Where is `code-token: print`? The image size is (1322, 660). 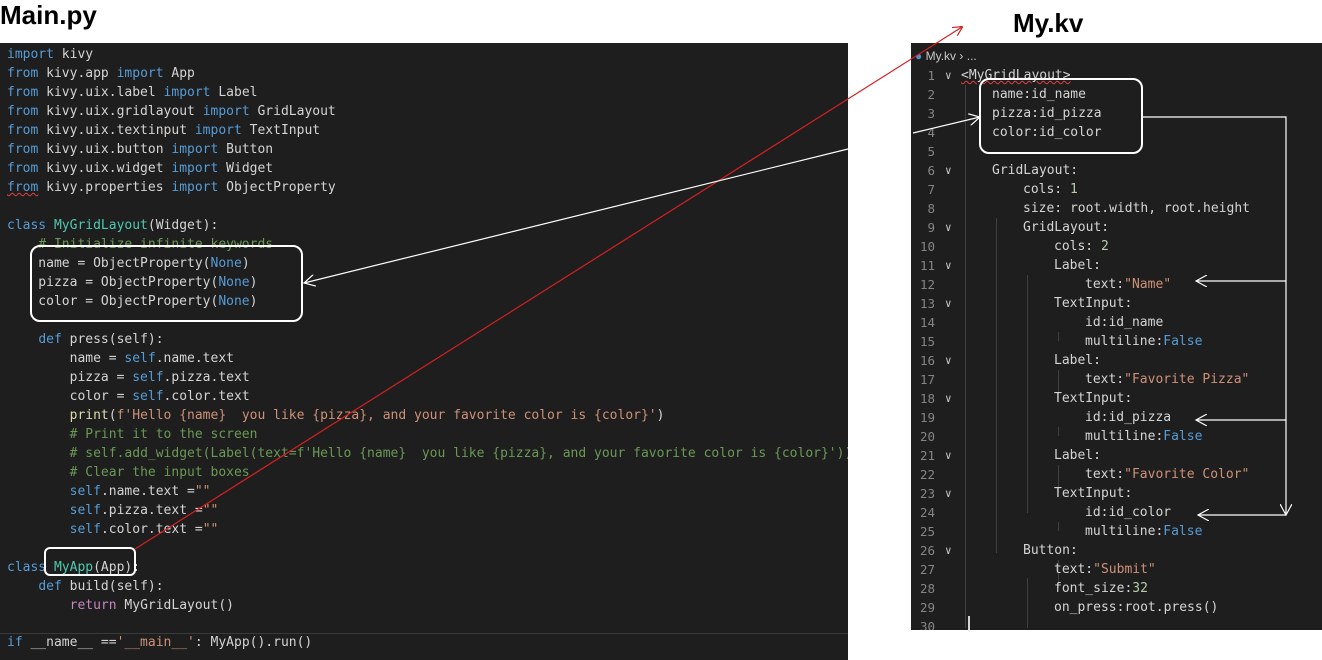 code-token: print is located at coordinates (89, 415).